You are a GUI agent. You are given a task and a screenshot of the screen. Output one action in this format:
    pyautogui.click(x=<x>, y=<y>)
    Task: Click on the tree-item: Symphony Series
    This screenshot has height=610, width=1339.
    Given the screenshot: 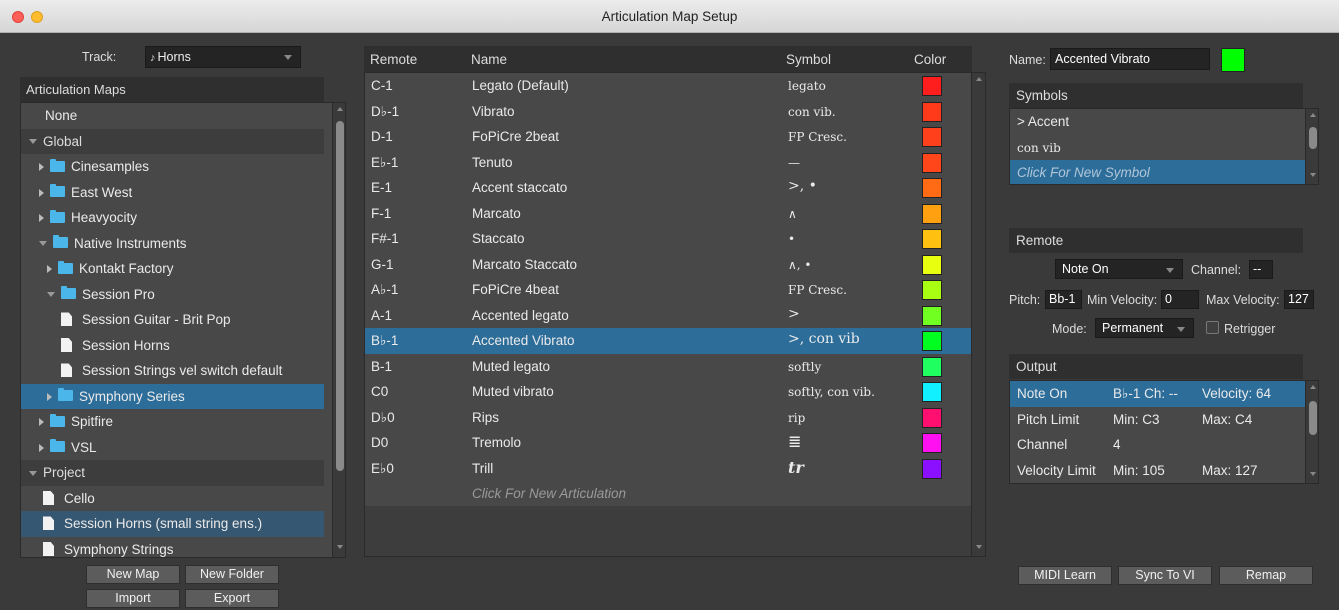 What is the action you would take?
    pyautogui.click(x=172, y=396)
    